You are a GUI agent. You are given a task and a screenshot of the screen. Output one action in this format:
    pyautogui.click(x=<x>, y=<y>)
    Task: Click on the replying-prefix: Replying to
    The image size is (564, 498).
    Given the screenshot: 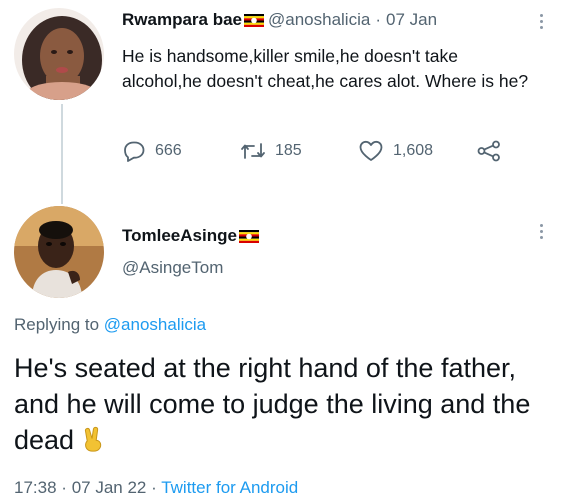 What is the action you would take?
    pyautogui.click(x=57, y=324)
    